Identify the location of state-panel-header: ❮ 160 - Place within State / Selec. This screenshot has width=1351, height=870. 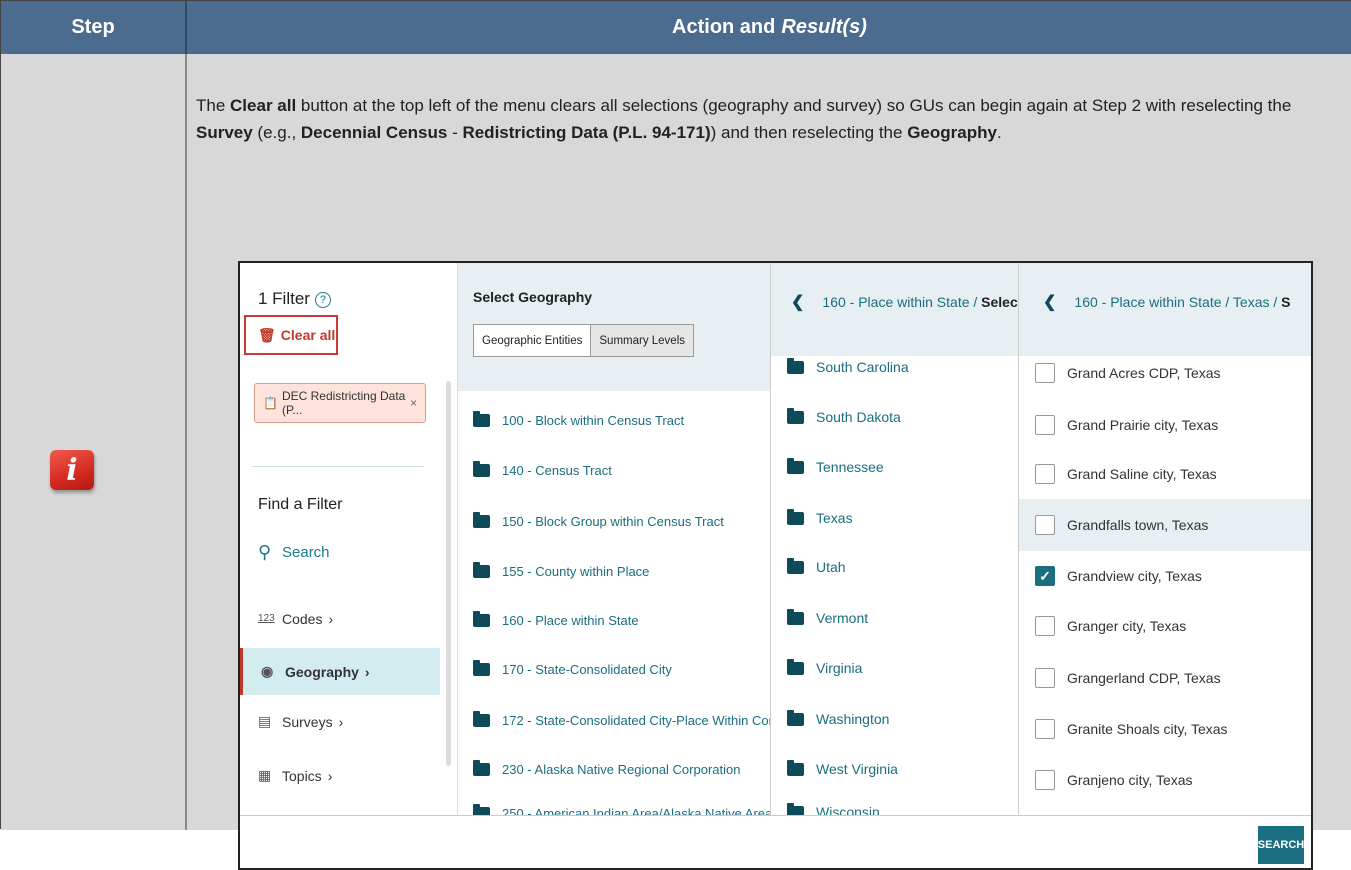
(894, 309).